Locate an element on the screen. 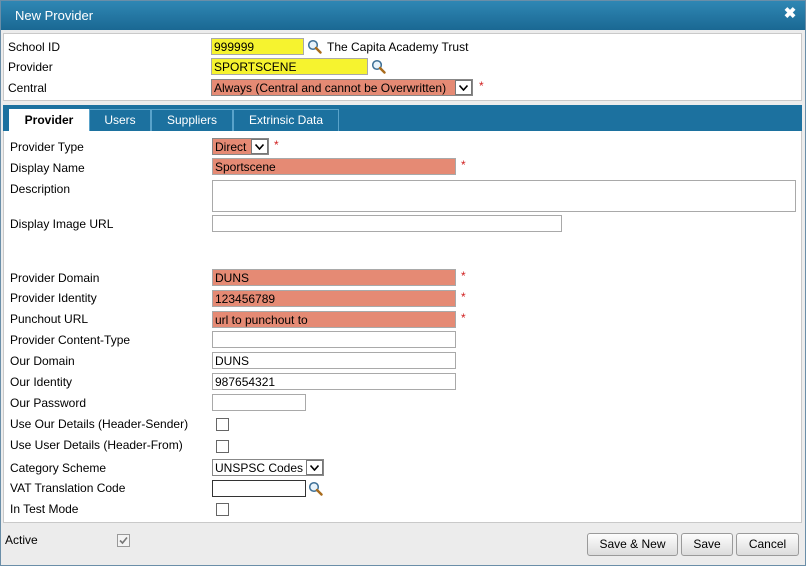 The height and width of the screenshot is (566, 806). school-search-icon is located at coordinates (314, 46).